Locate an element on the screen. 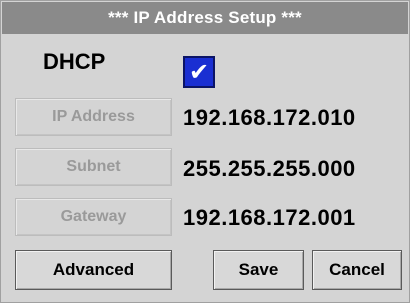 The height and width of the screenshot is (303, 410). gateway-value: 192.168.172.001 is located at coordinates (269, 217).